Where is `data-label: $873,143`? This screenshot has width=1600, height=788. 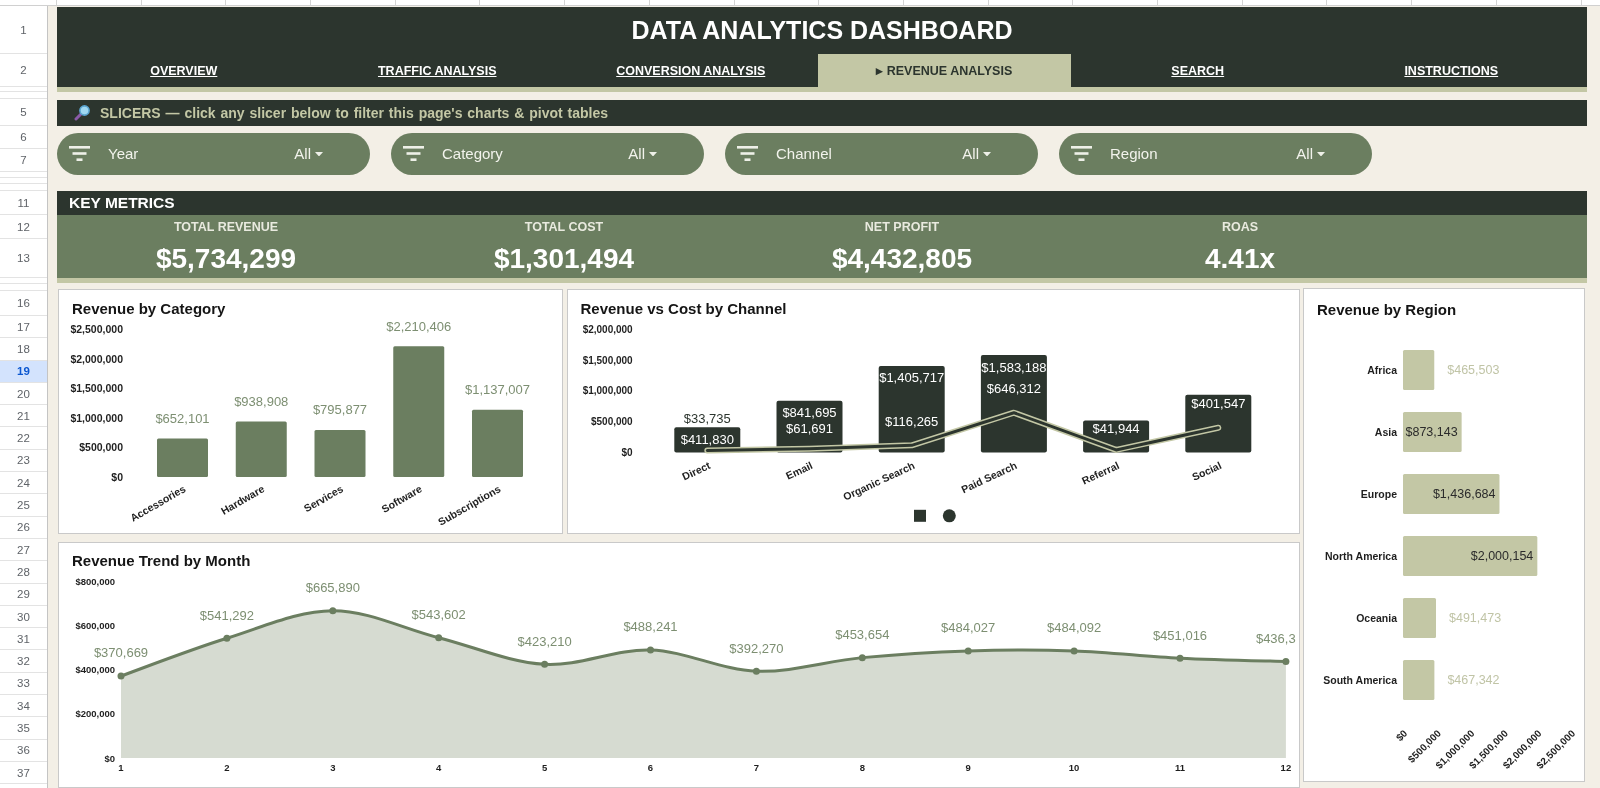
data-label: $873,143 is located at coordinates (1431, 432).